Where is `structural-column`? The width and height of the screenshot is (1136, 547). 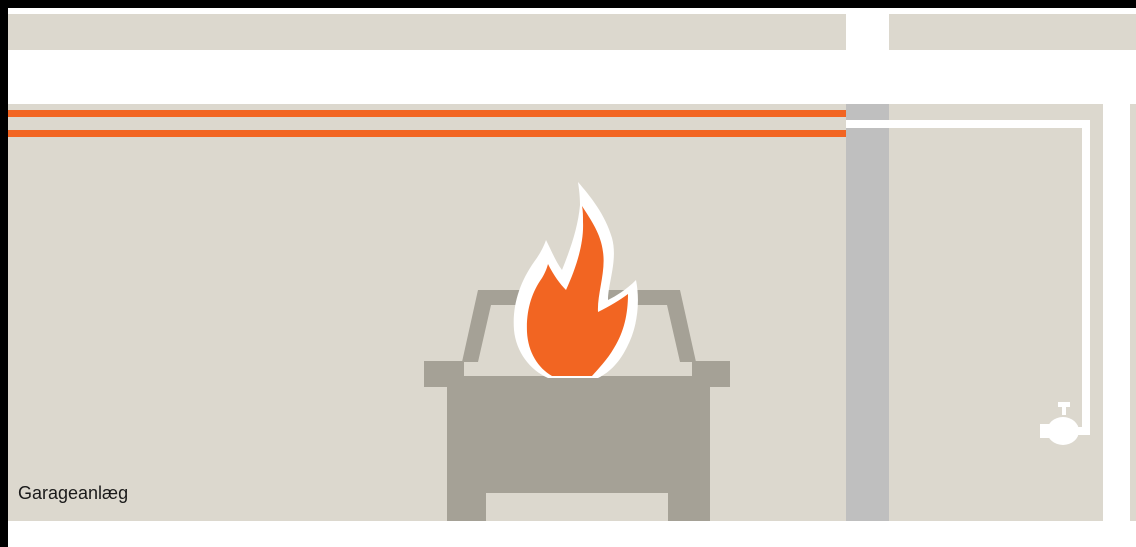 structural-column is located at coordinates (867, 312).